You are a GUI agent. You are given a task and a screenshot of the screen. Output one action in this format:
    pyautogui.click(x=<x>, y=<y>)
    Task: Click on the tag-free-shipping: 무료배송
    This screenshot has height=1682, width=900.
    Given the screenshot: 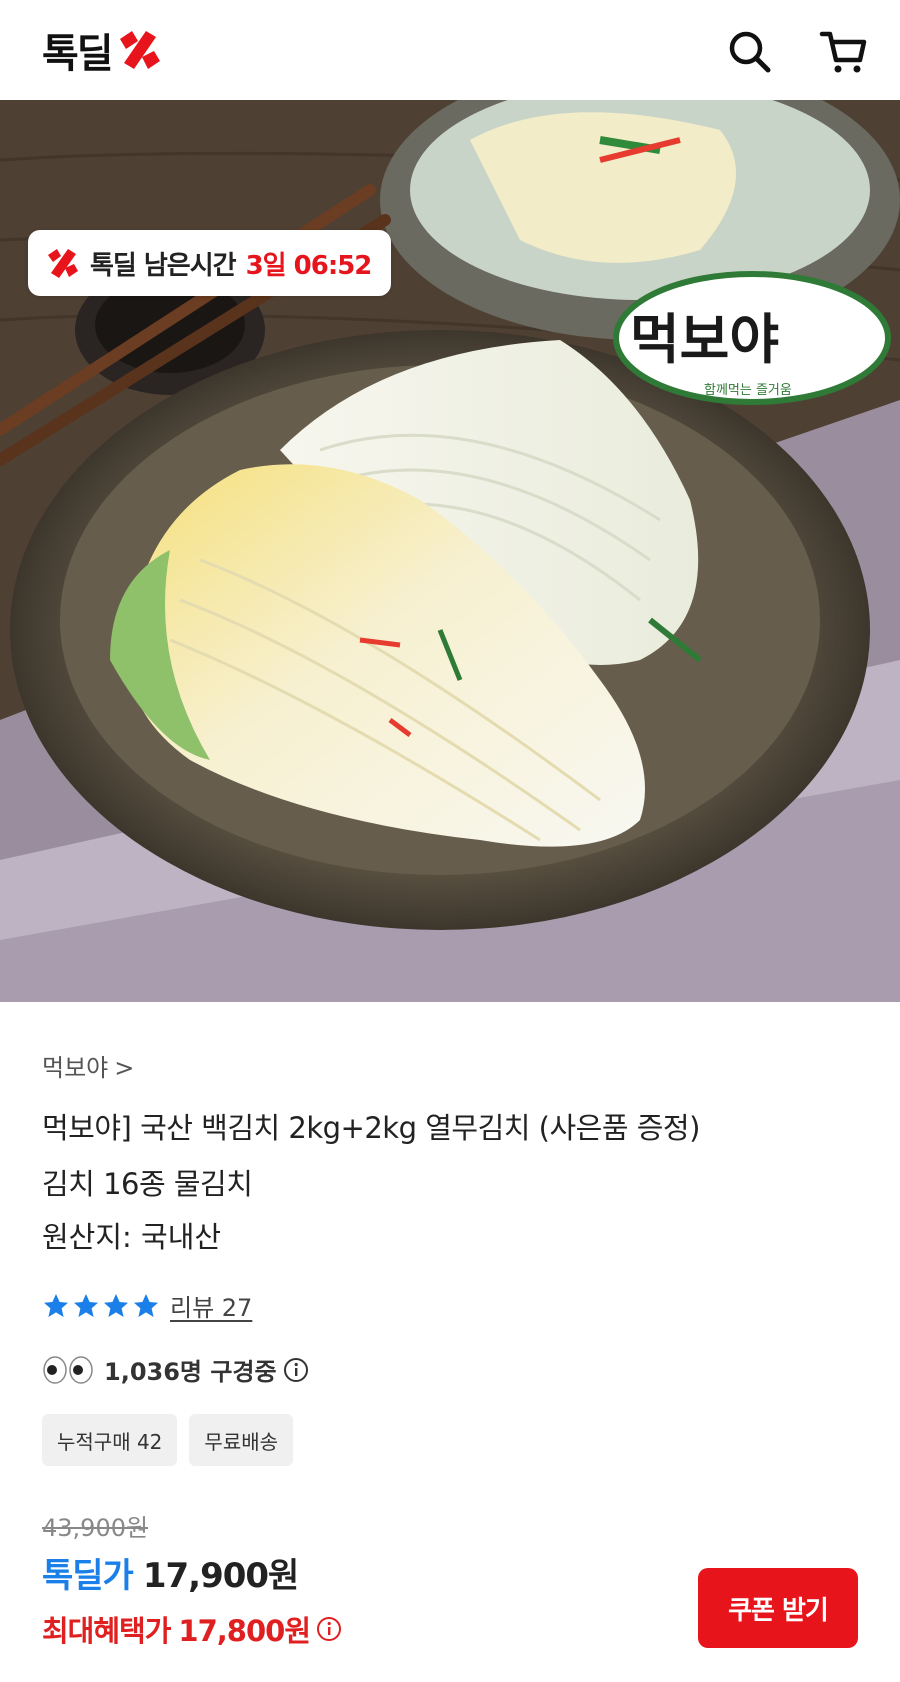 What is the action you would take?
    pyautogui.click(x=241, y=1440)
    